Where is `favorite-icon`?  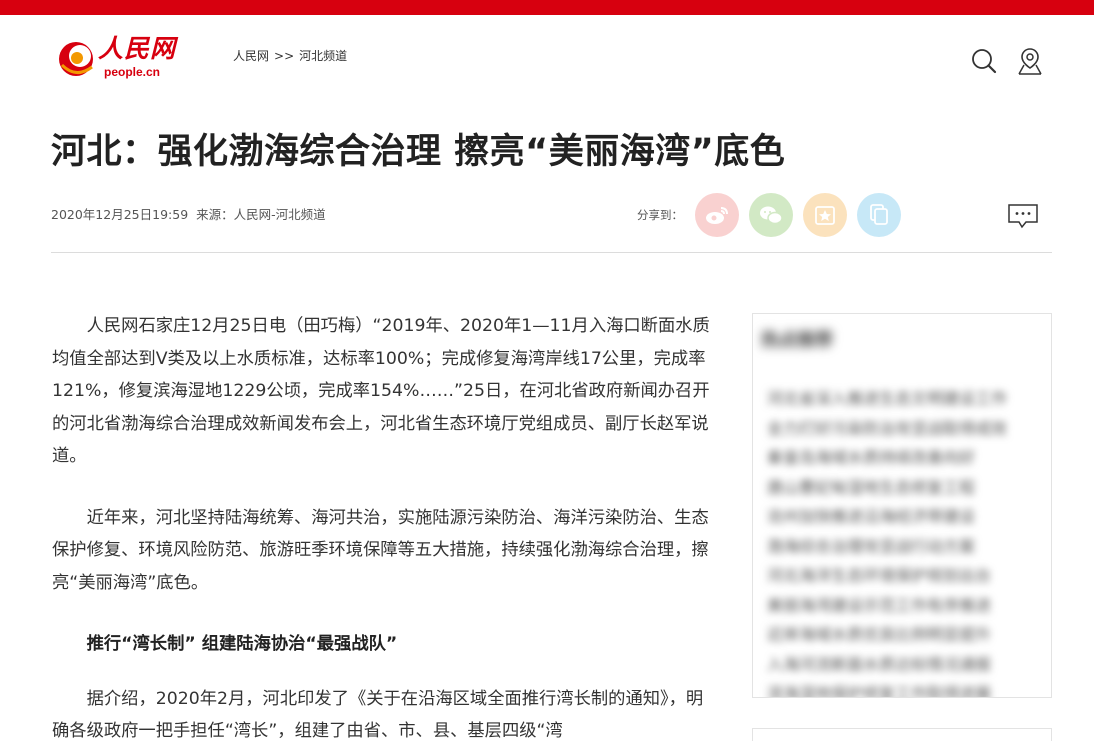
favorite-icon is located at coordinates (825, 215).